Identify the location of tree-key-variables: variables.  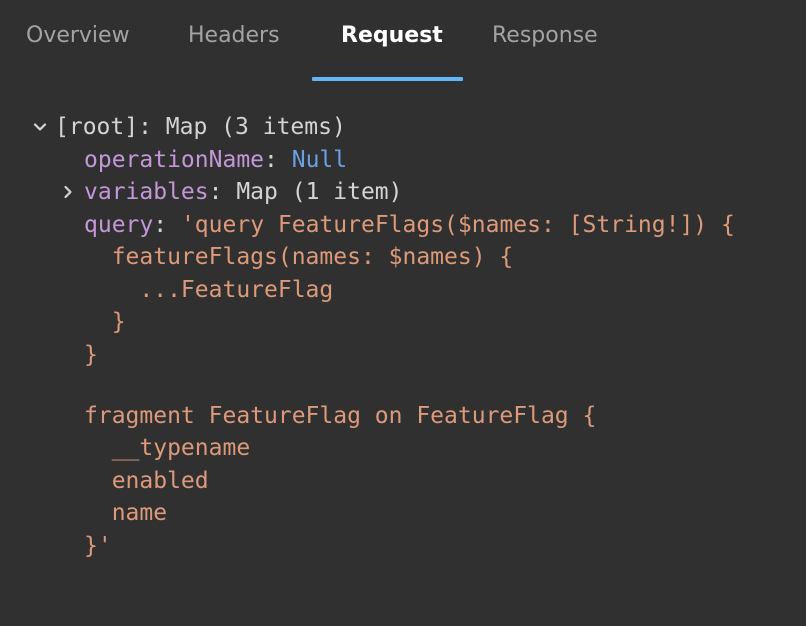
(146, 192).